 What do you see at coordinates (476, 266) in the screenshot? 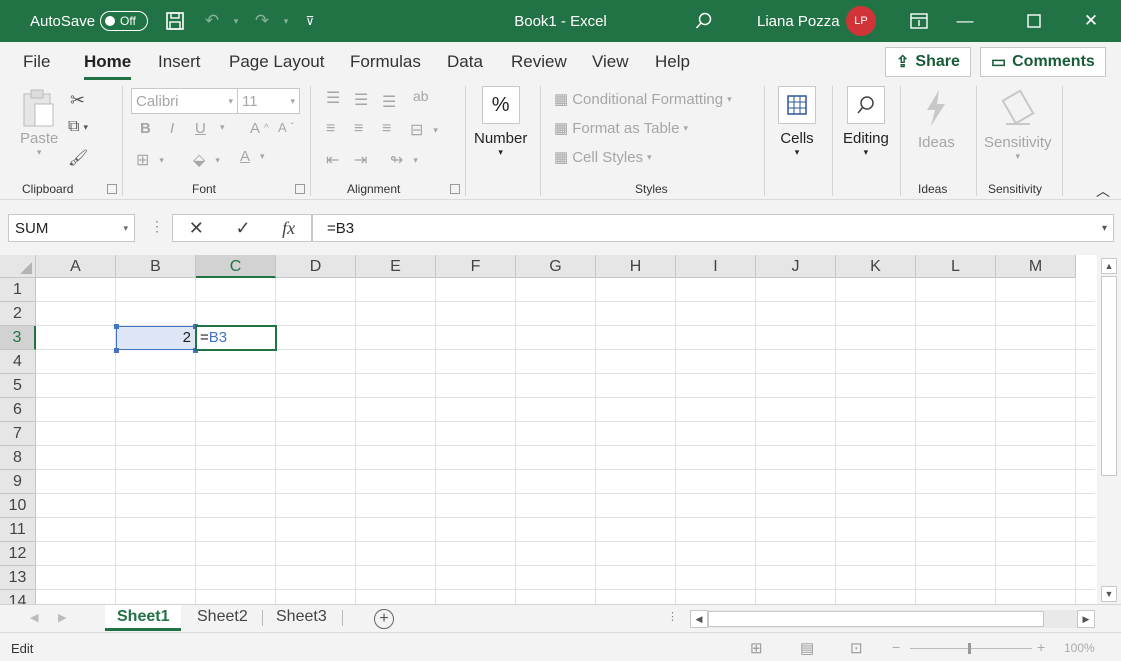
I see `column-header-f: F` at bounding box center [476, 266].